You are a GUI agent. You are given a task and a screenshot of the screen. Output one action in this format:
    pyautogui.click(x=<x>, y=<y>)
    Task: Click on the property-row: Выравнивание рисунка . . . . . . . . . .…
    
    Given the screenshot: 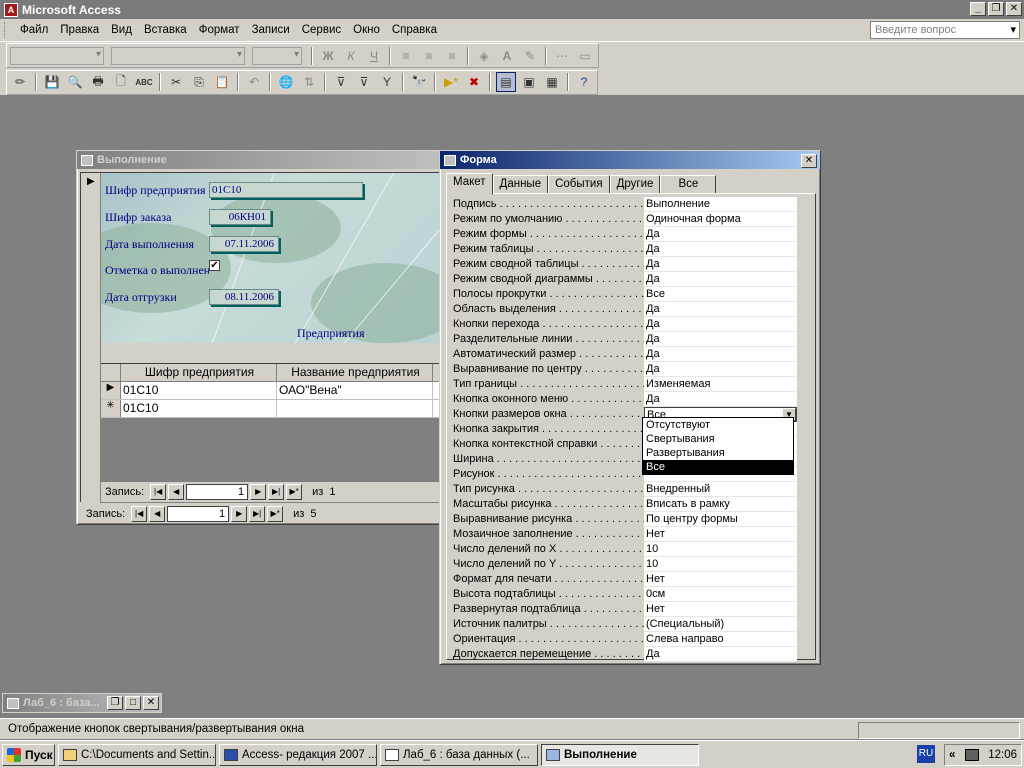 What is the action you would take?
    pyautogui.click(x=625, y=519)
    